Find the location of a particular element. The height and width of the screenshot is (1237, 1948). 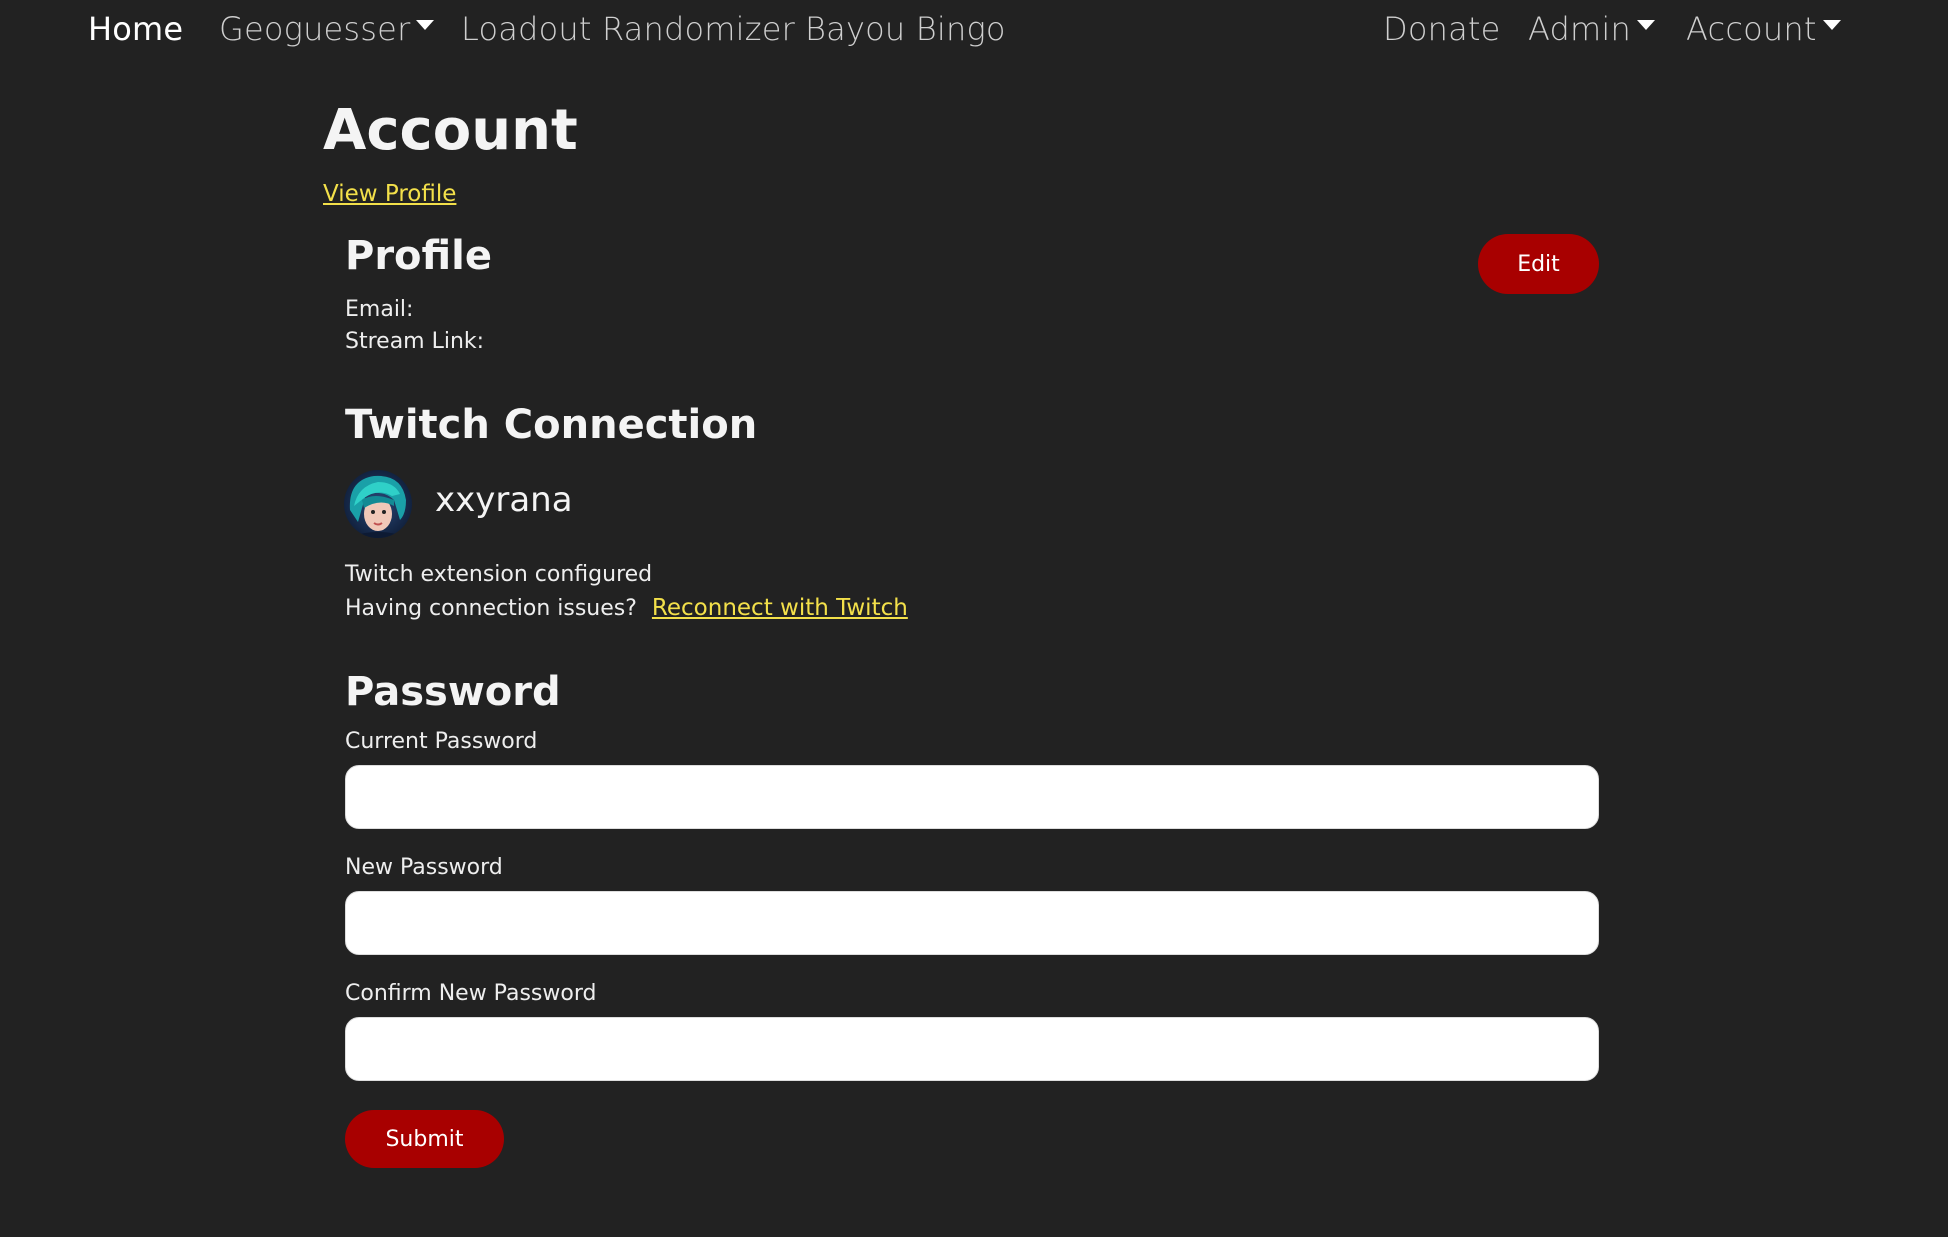

password-heading: Password is located at coordinates (453, 692).